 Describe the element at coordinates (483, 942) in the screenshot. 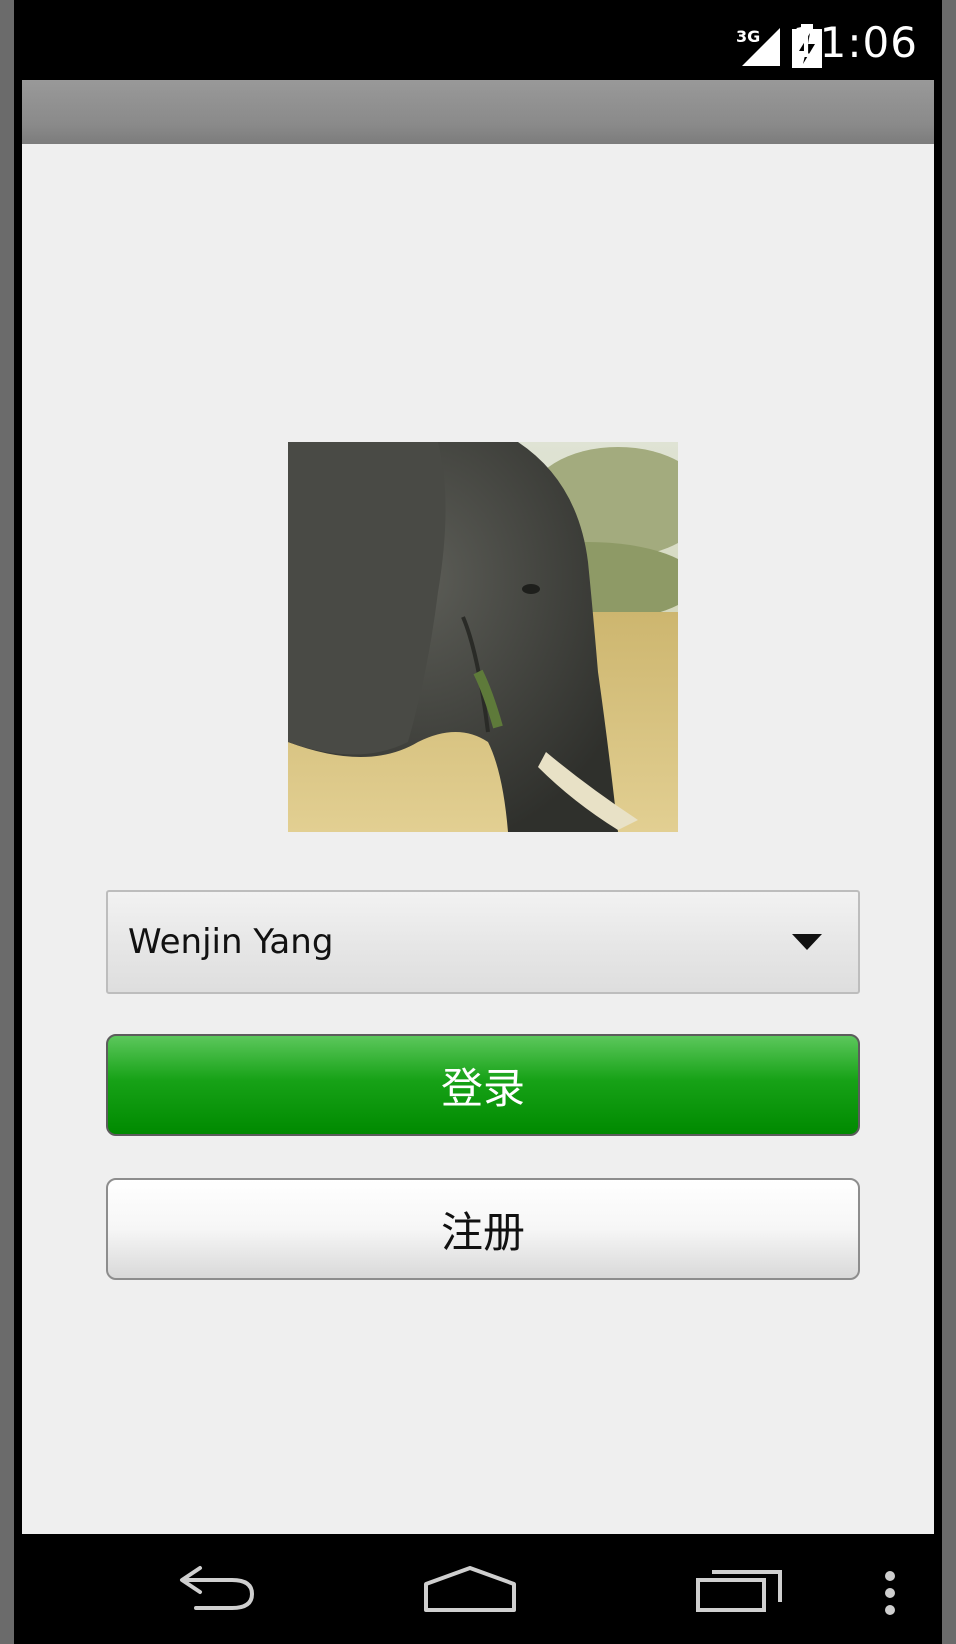

I see `account-spinner: Wenjin Yang` at that location.